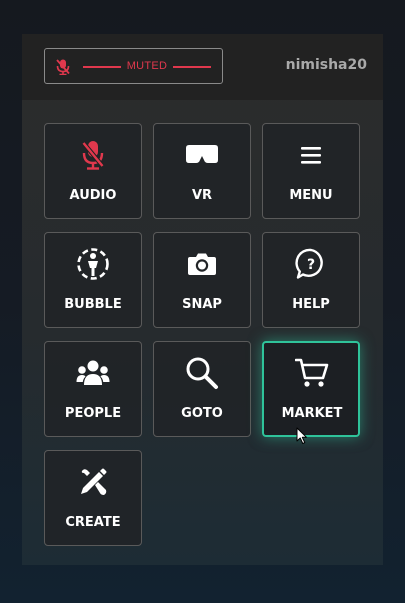  I want to click on tile-bubble: BUBBLE, so click(93, 280).